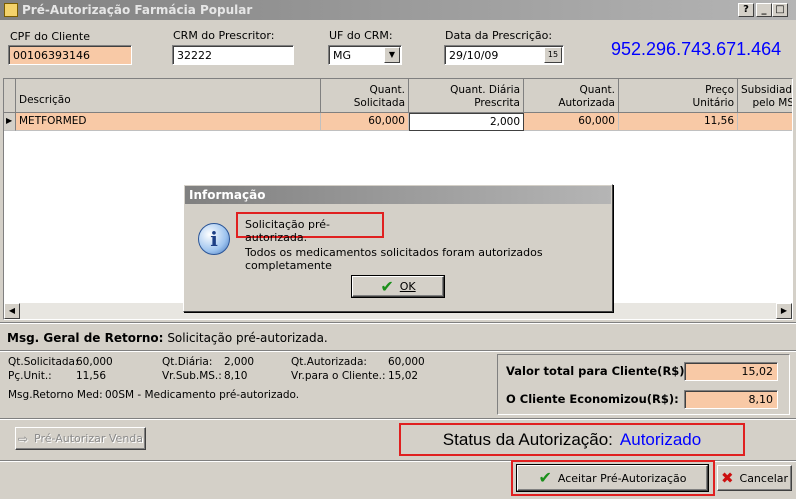  Describe the element at coordinates (137, 10) in the screenshot. I see `window-title: Pré-Autorização Farmácia Popular` at that location.